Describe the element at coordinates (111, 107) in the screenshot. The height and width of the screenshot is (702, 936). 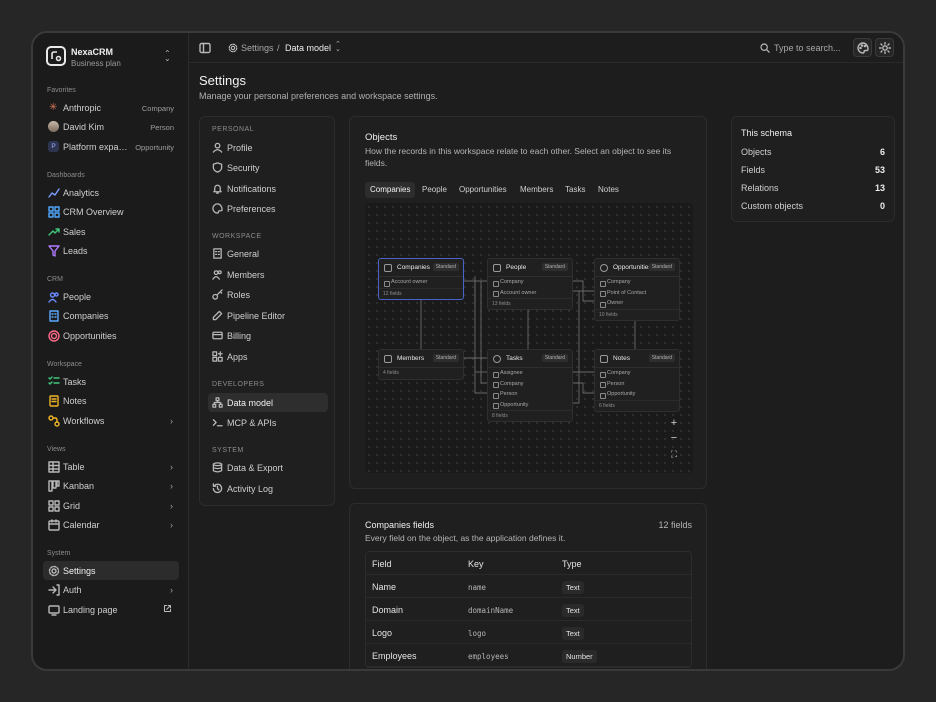
I see `favorite-anthropic: ✳ Anthropic Company` at that location.